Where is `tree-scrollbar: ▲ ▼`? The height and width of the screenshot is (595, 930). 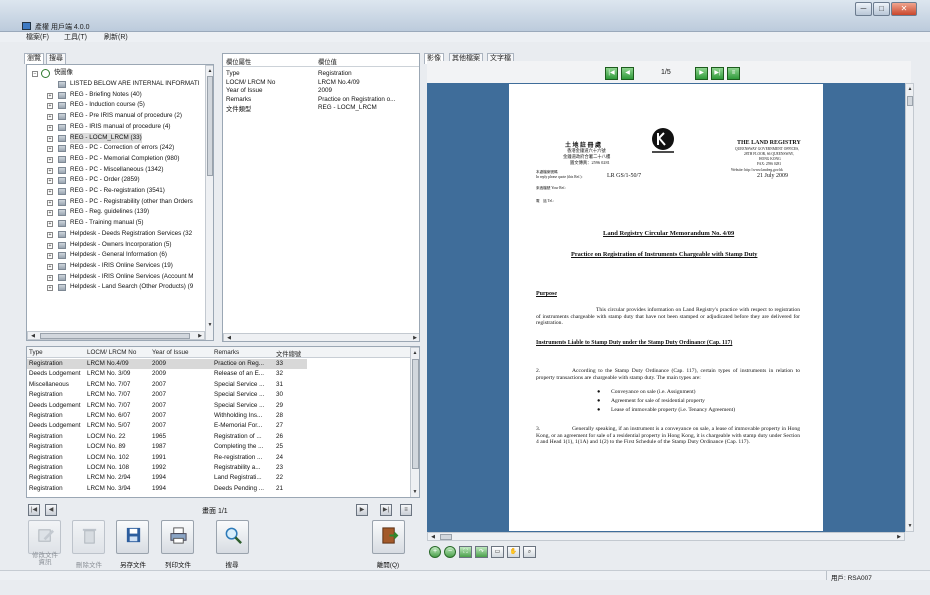
tree-scrollbar: ▲ ▼ is located at coordinates (209, 202).